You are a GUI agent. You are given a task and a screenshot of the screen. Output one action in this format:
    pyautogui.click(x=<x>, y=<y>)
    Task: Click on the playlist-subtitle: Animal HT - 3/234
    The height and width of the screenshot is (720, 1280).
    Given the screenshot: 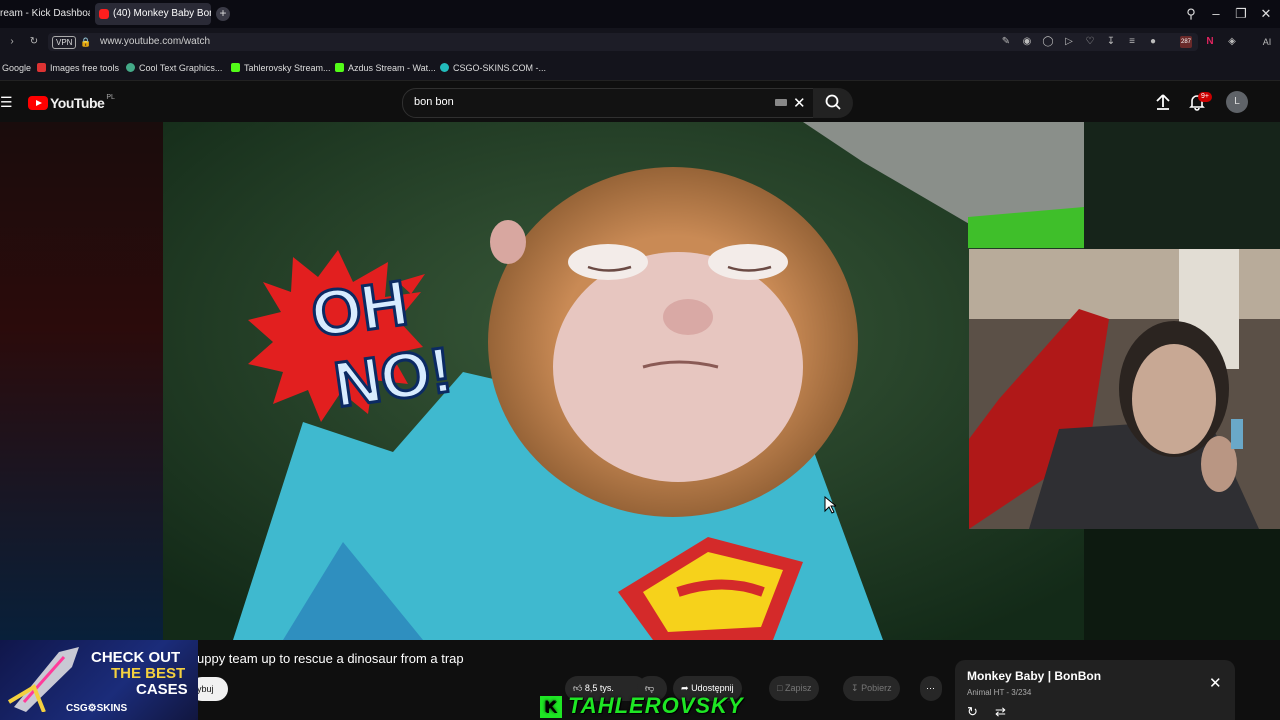 What is the action you would take?
    pyautogui.click(x=999, y=692)
    